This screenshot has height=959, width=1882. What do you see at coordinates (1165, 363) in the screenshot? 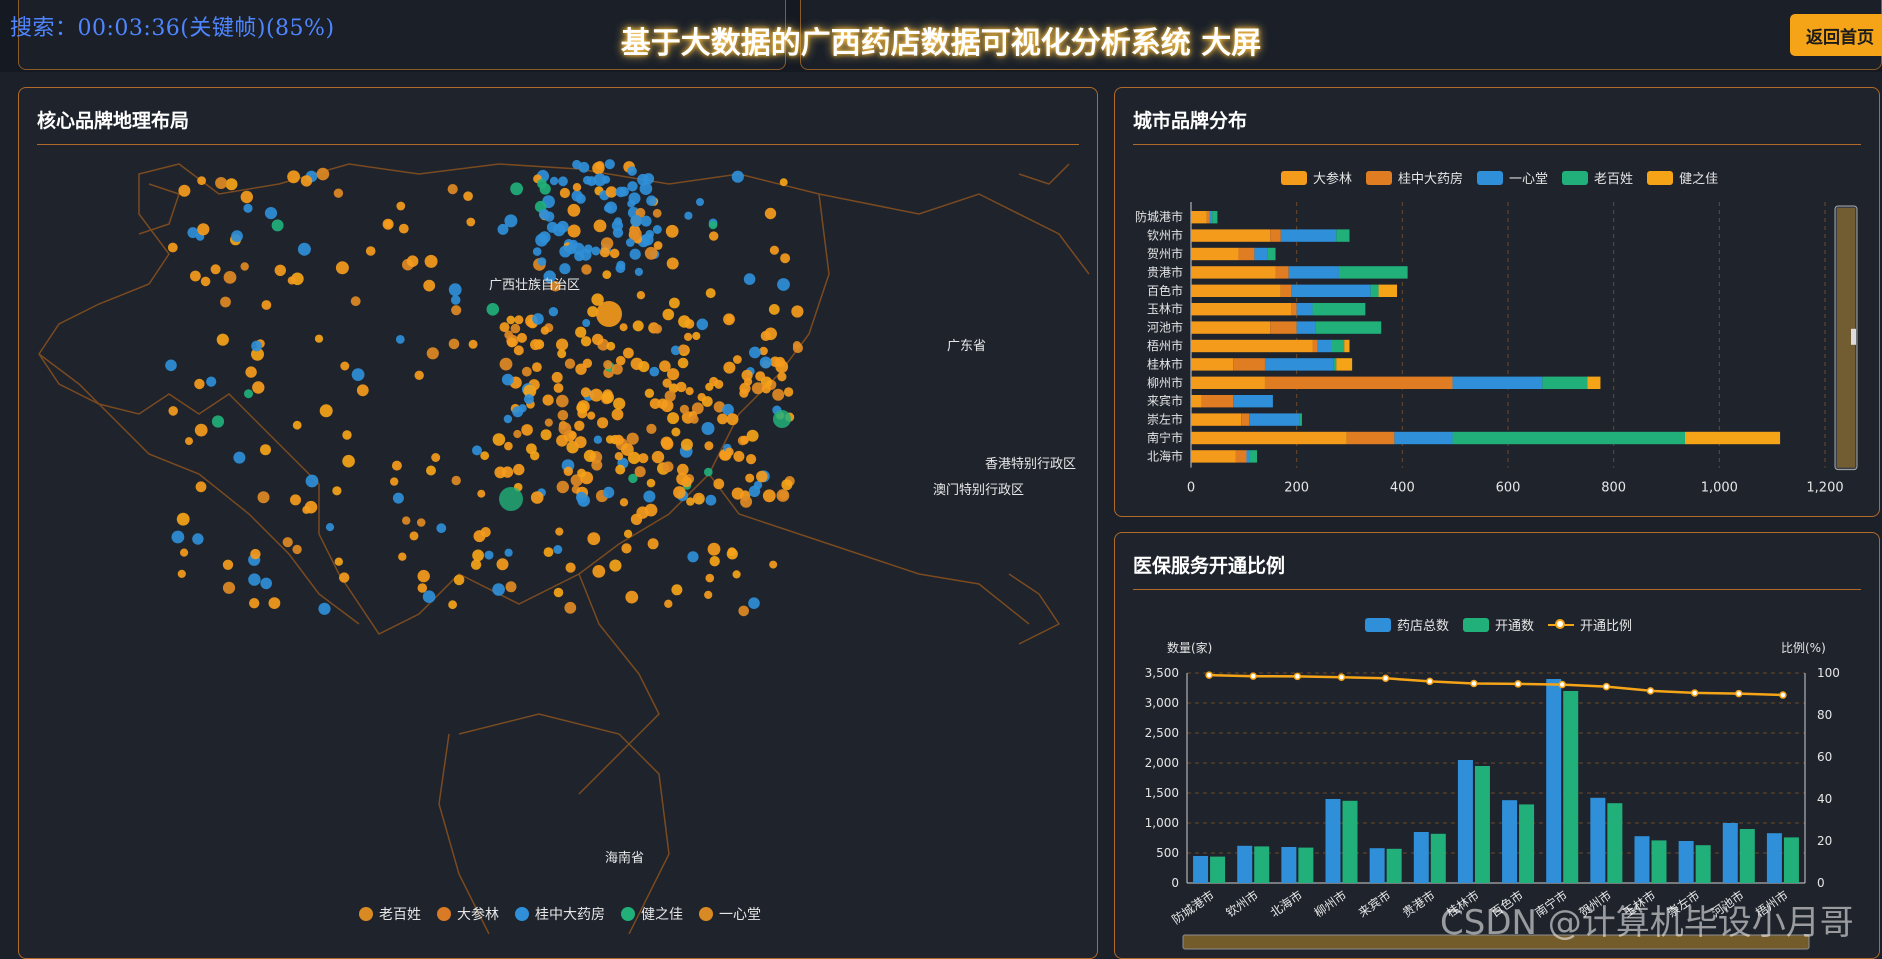
I see `y-category-label: 桂林市` at bounding box center [1165, 363].